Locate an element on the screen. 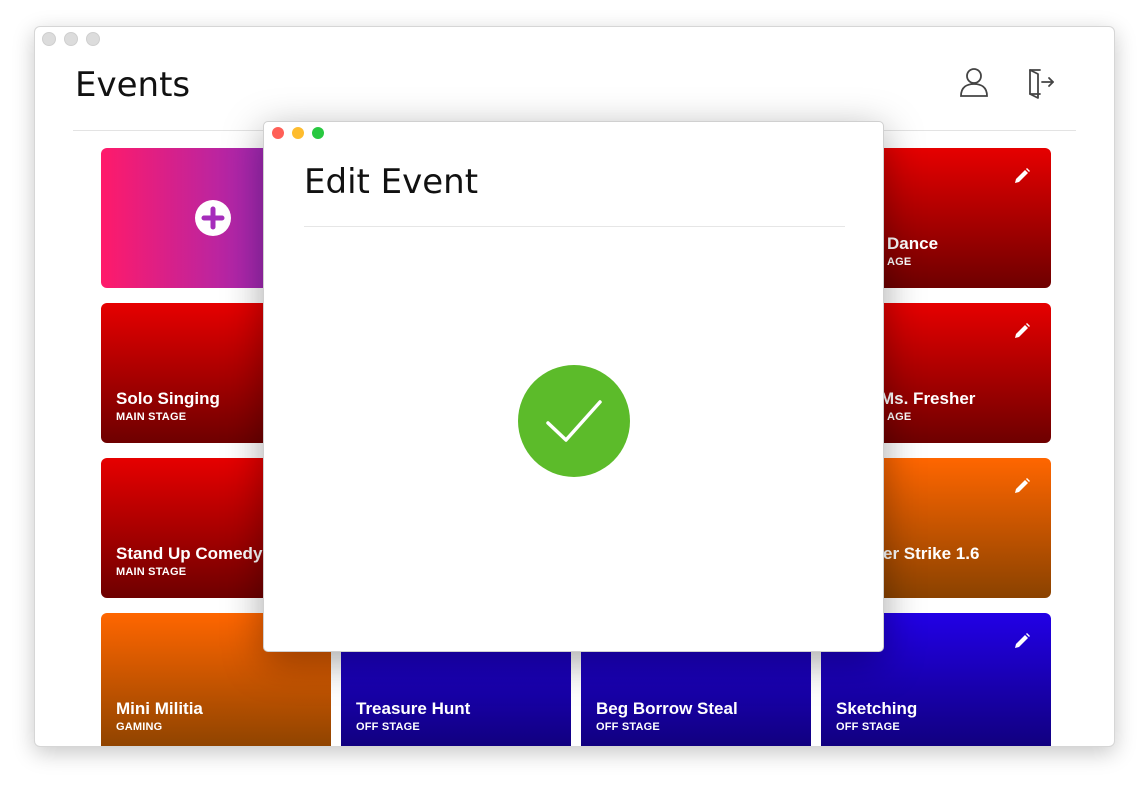 Image resolution: width=1147 pixels, height=788 pixels. minimize-button is located at coordinates (71, 39).